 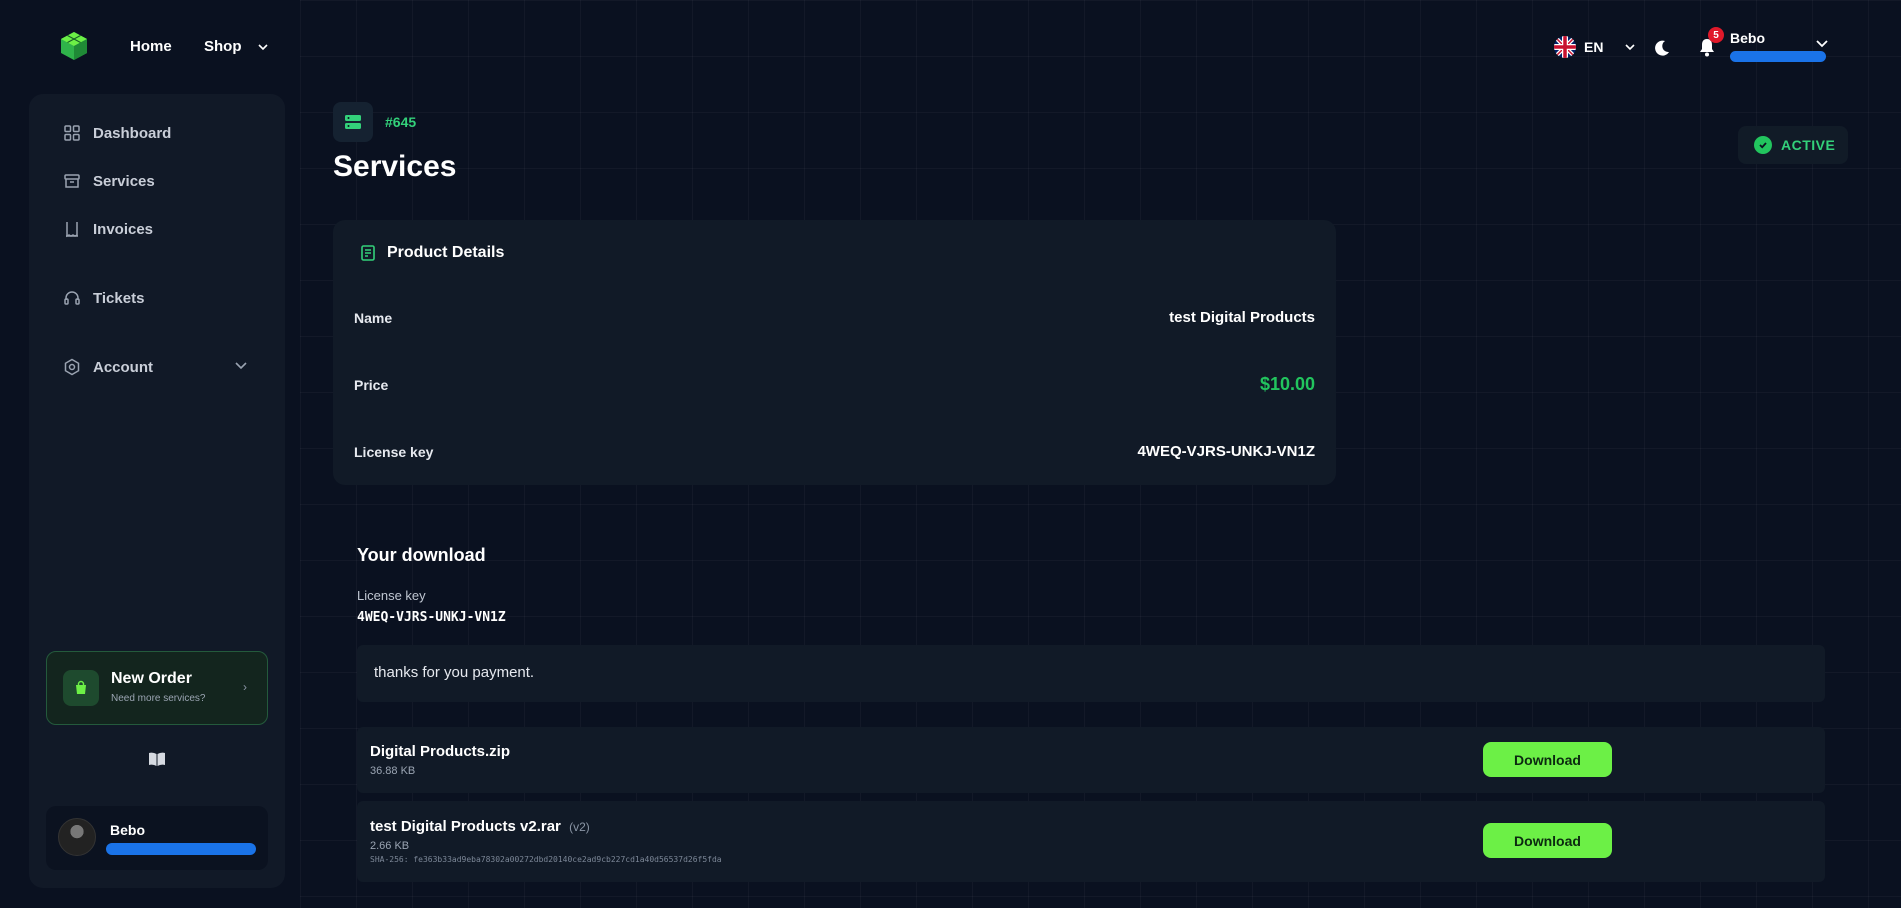 What do you see at coordinates (1763, 145) in the screenshot?
I see `check-circle-icon` at bounding box center [1763, 145].